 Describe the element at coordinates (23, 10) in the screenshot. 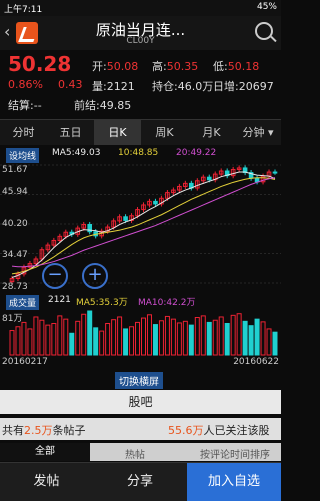

I see `status-time: 上午7:11` at that location.